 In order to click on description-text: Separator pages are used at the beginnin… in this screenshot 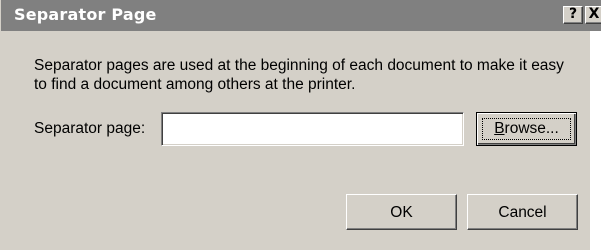, I will do `click(299, 75)`.